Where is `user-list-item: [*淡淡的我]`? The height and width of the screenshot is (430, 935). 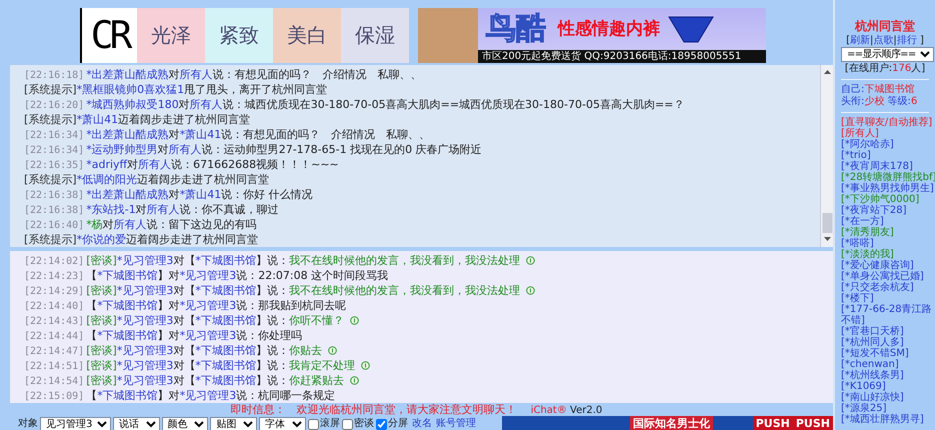 user-list-item: [*淡淡的我] is located at coordinates (888, 254).